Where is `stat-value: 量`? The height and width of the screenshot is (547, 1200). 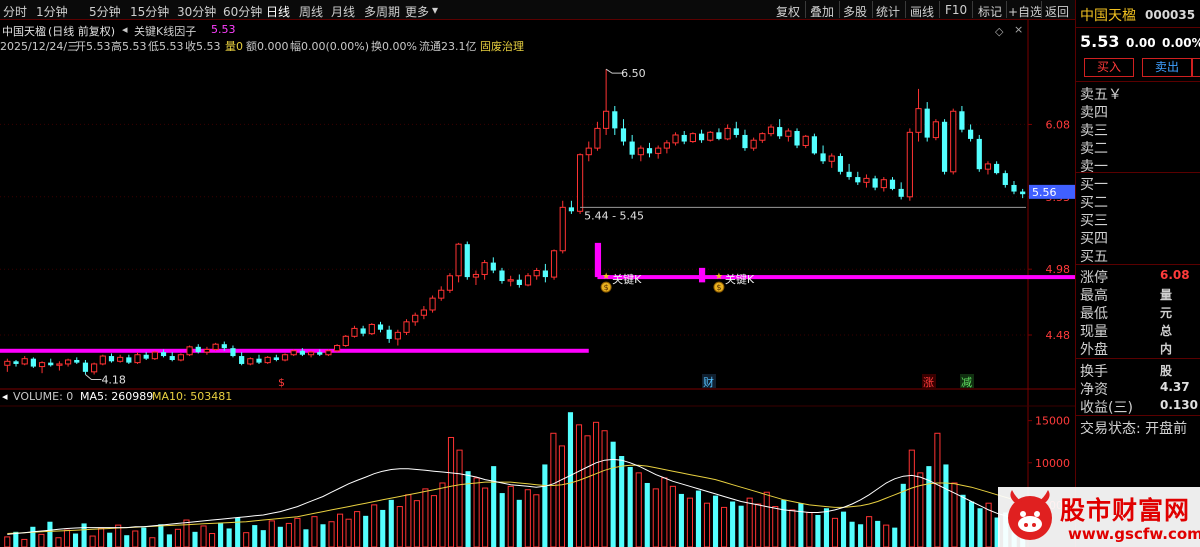 stat-value: 量 is located at coordinates (1166, 295).